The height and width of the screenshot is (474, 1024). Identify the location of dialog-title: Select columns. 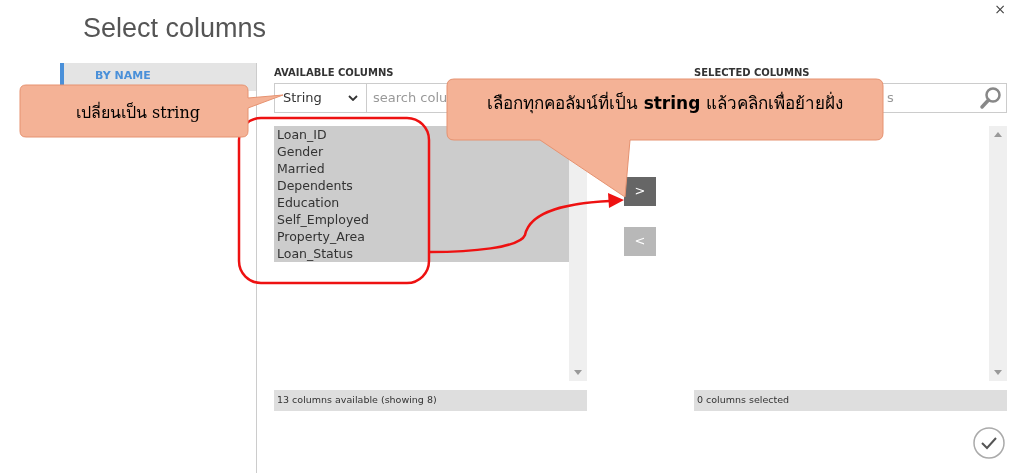
(175, 28).